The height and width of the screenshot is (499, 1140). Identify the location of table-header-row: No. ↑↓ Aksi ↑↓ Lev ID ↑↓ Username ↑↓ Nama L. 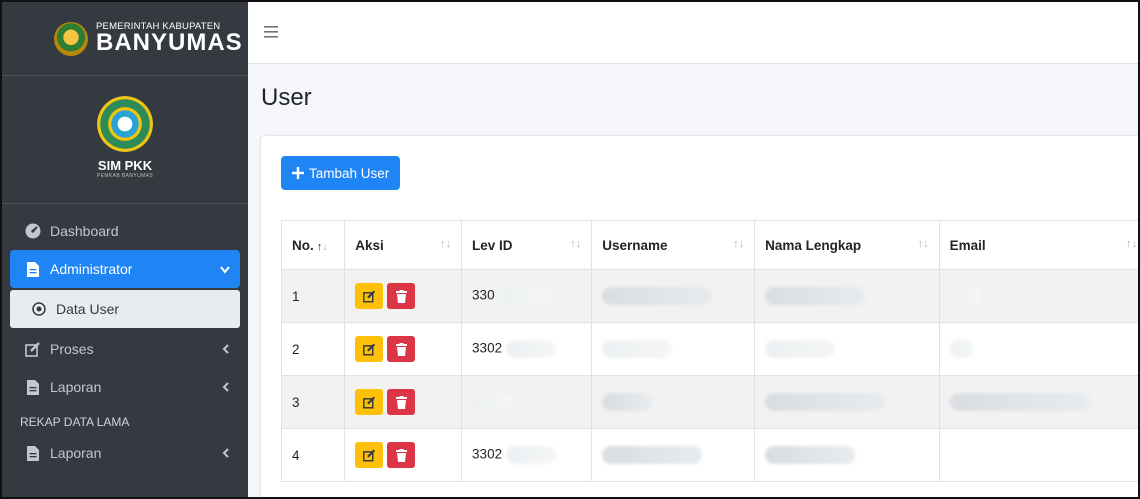
(709, 245).